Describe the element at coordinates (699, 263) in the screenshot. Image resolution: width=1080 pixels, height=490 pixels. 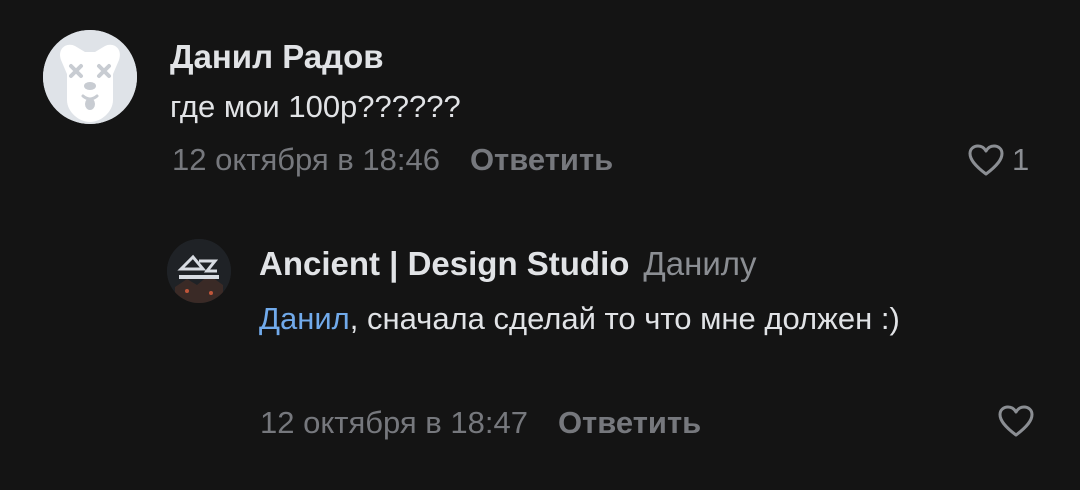
I see `reply-to-label: Данилу` at that location.